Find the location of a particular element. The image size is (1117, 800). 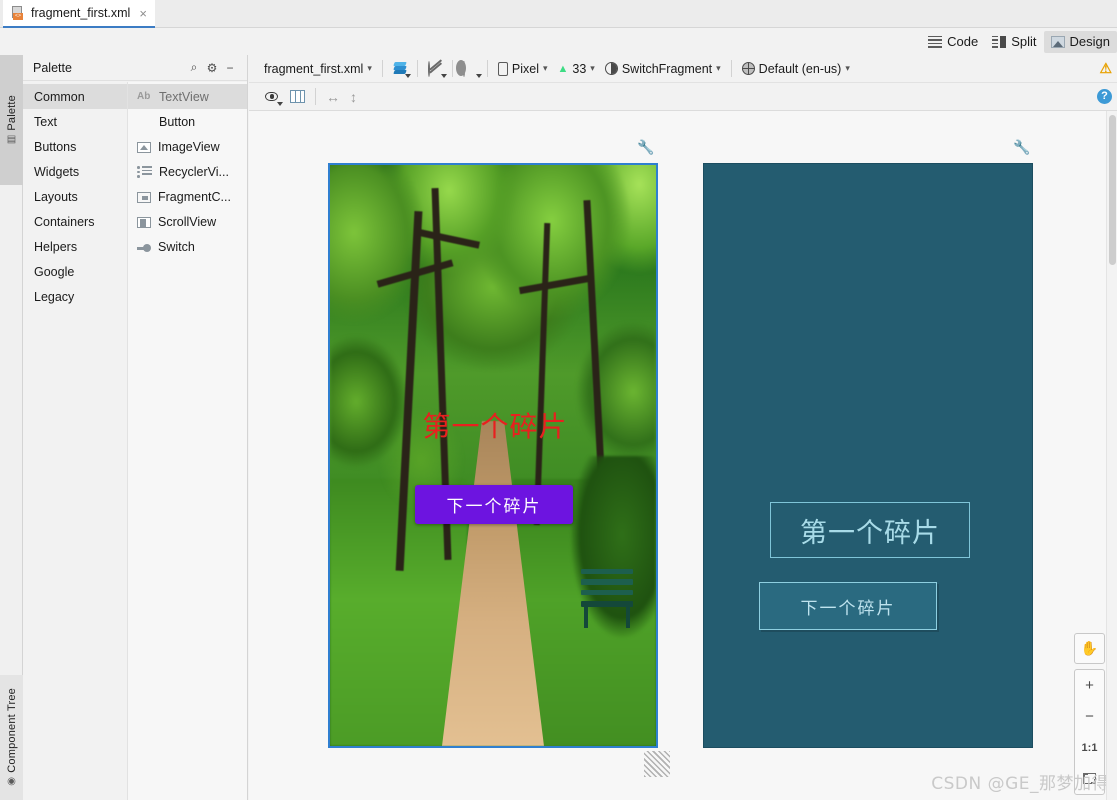

tab-split-label: Split is located at coordinates (1024, 41).